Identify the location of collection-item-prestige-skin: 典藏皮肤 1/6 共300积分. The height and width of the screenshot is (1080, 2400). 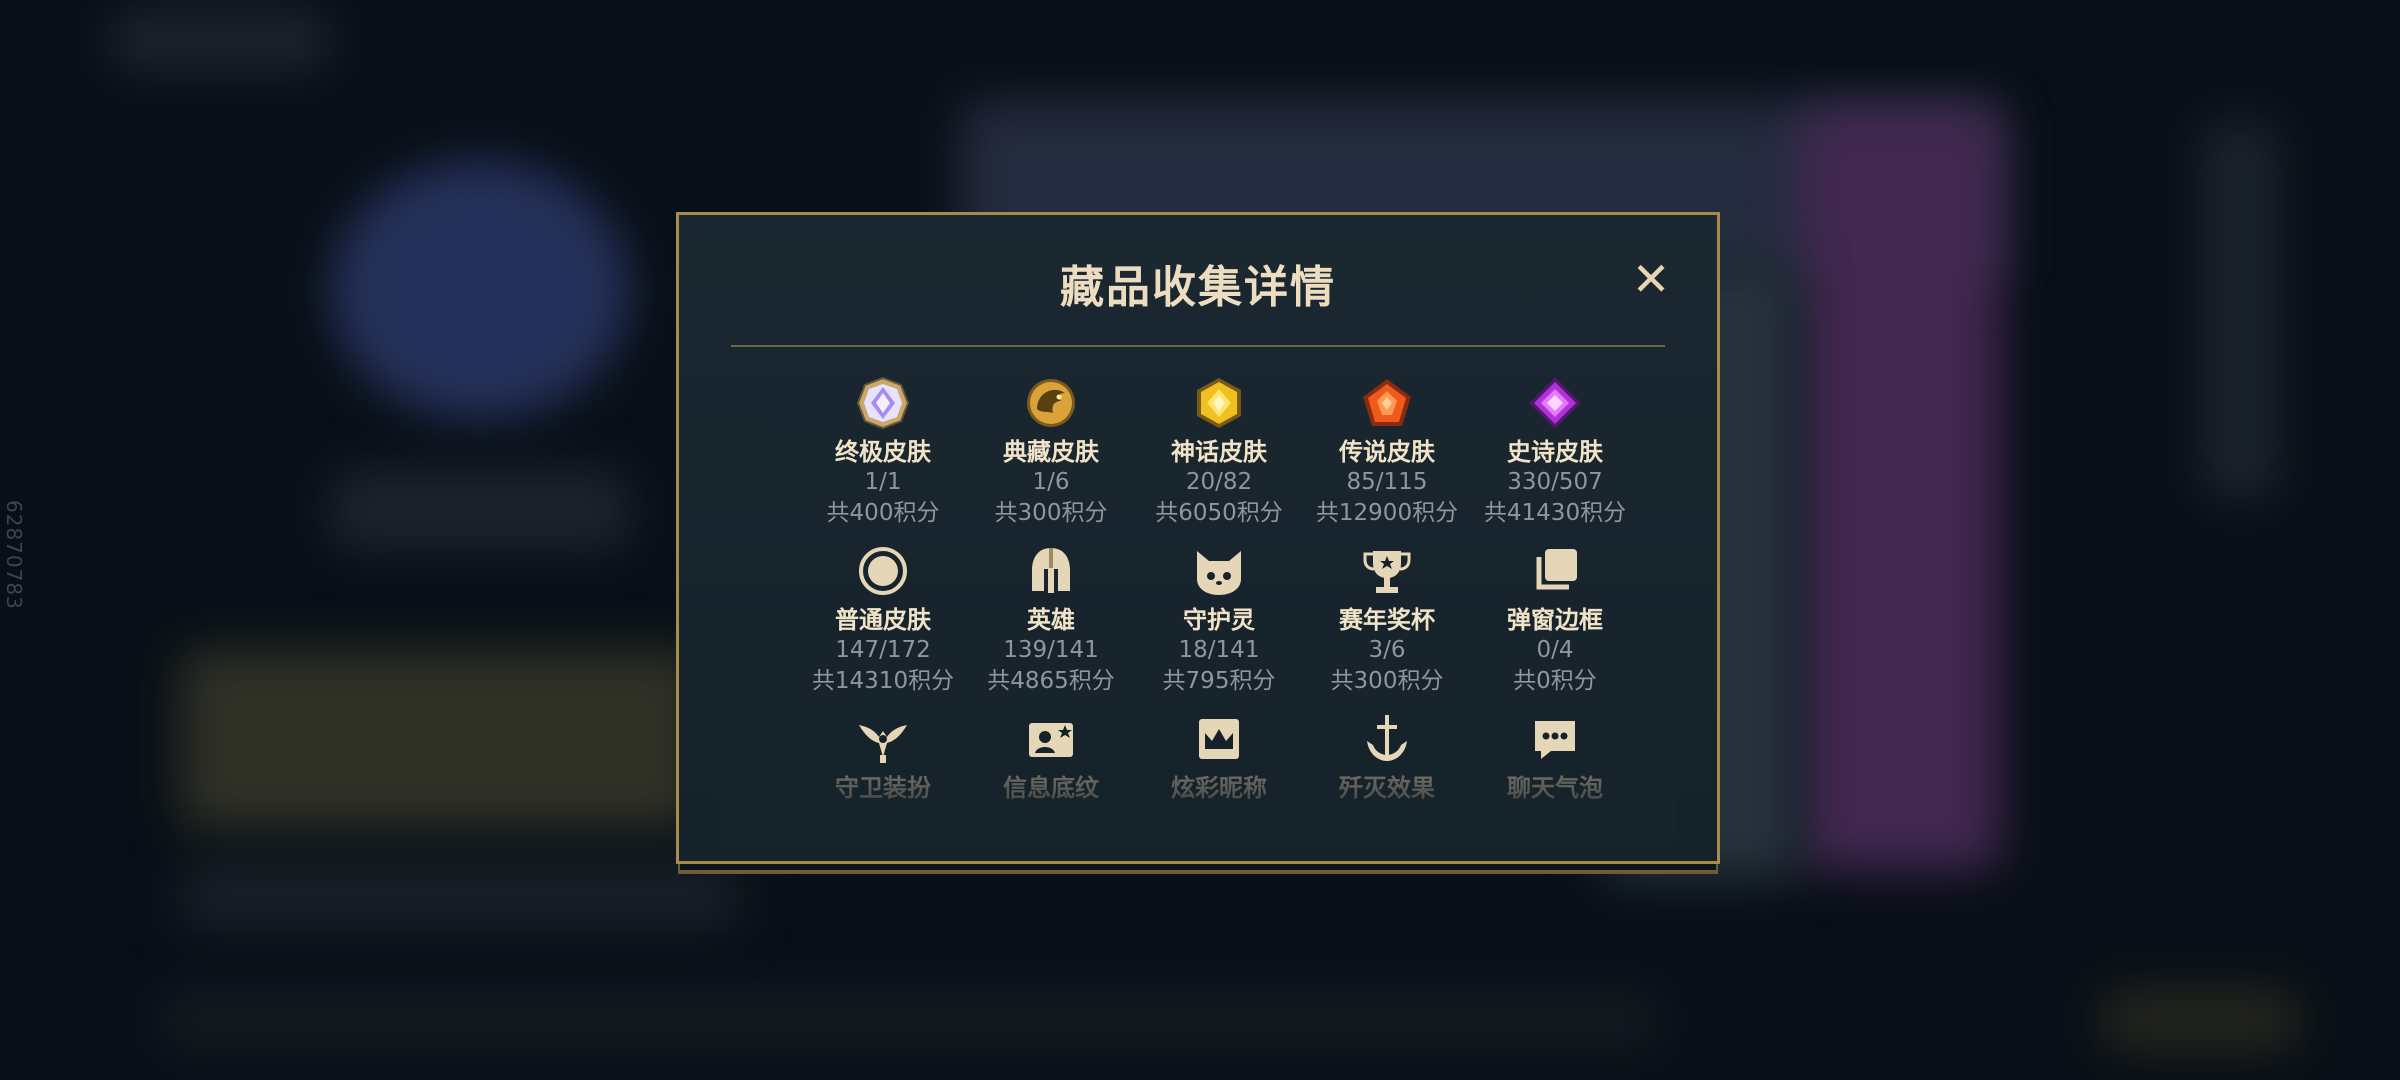
(1051, 452).